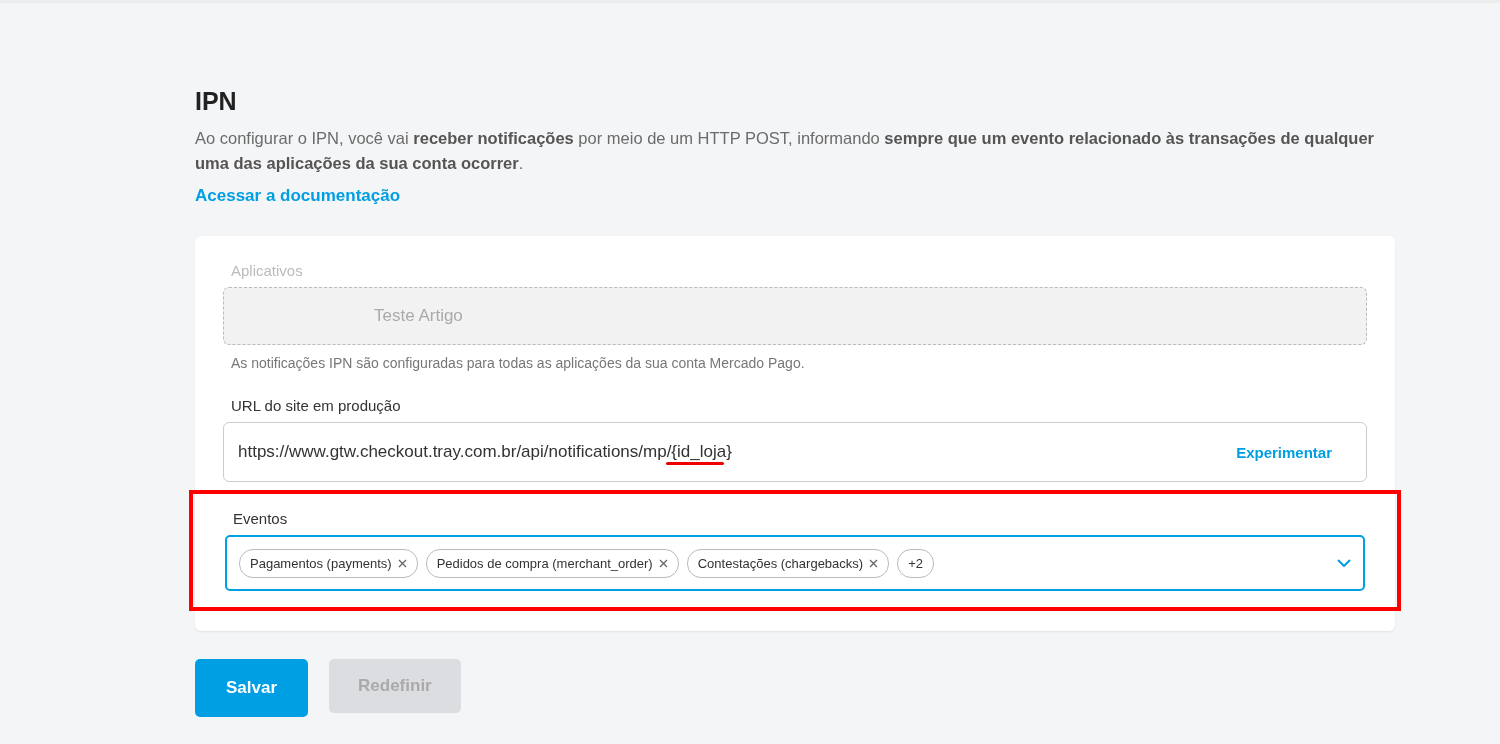  Describe the element at coordinates (216, 101) in the screenshot. I see `page-title: IPN` at that location.